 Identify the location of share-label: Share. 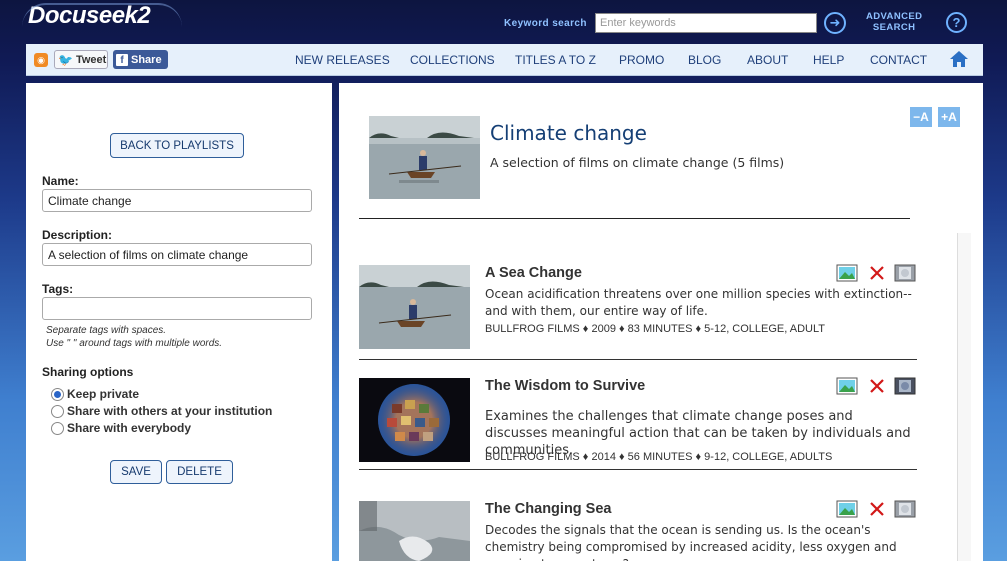
(146, 59).